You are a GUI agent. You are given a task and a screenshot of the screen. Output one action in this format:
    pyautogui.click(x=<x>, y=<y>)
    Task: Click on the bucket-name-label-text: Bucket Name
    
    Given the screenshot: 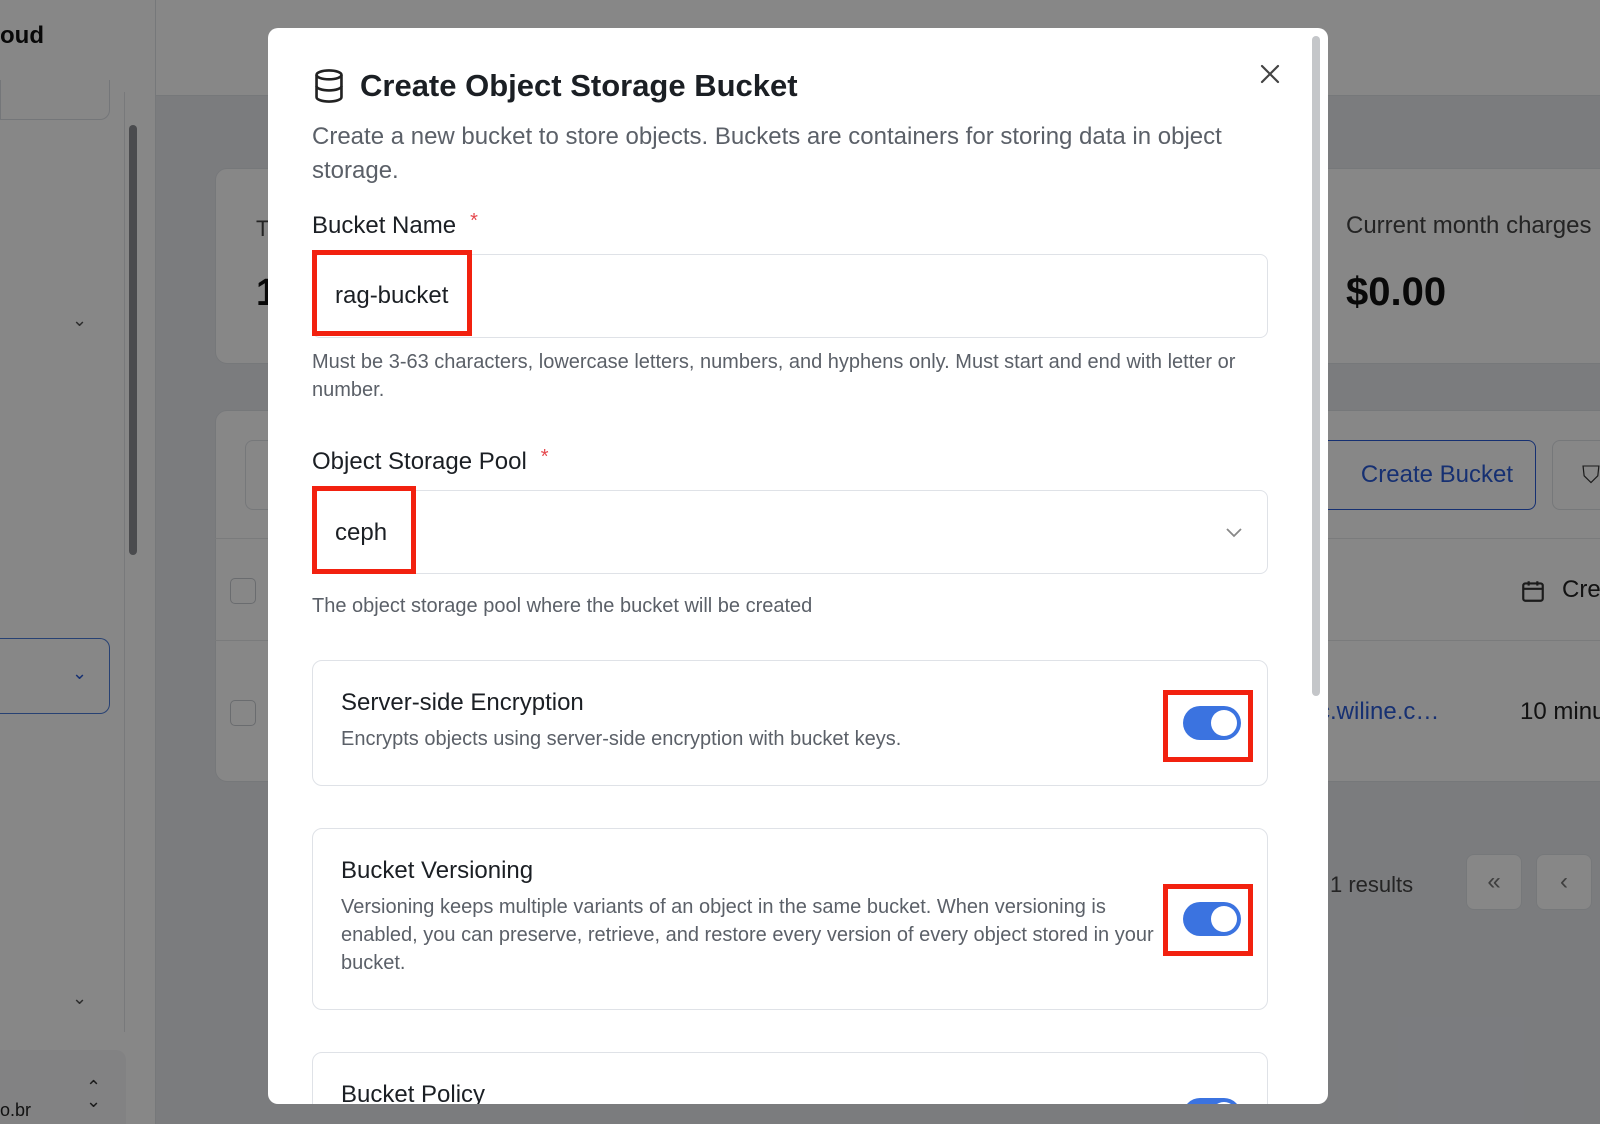 What is the action you would take?
    pyautogui.click(x=384, y=225)
    